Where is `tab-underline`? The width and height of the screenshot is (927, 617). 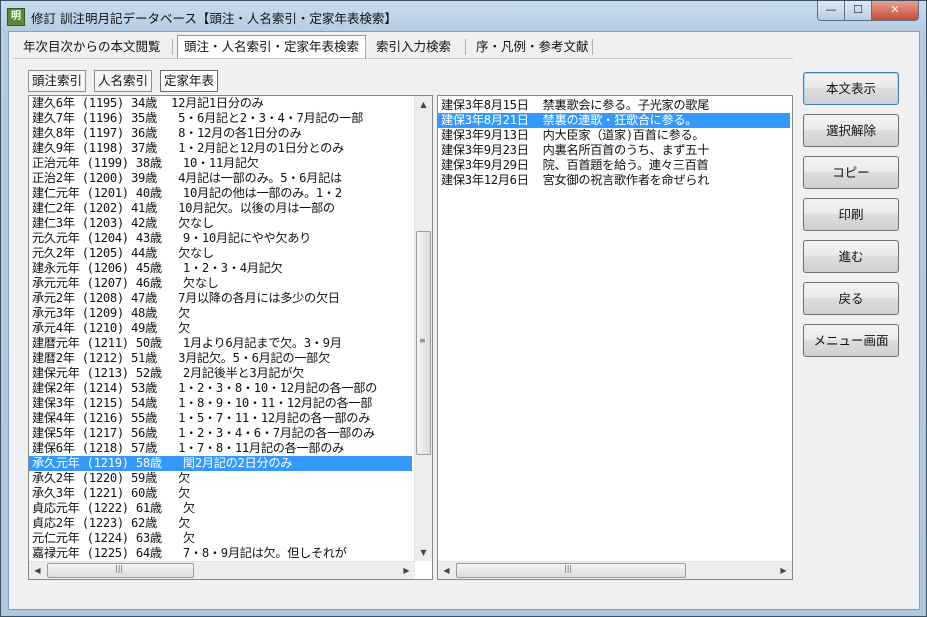
tab-underline is located at coordinates (403, 58).